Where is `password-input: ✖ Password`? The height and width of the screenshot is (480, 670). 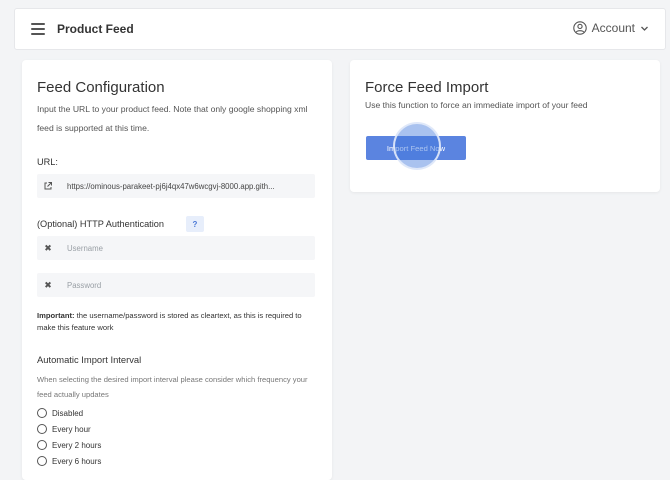 password-input: ✖ Password is located at coordinates (176, 285).